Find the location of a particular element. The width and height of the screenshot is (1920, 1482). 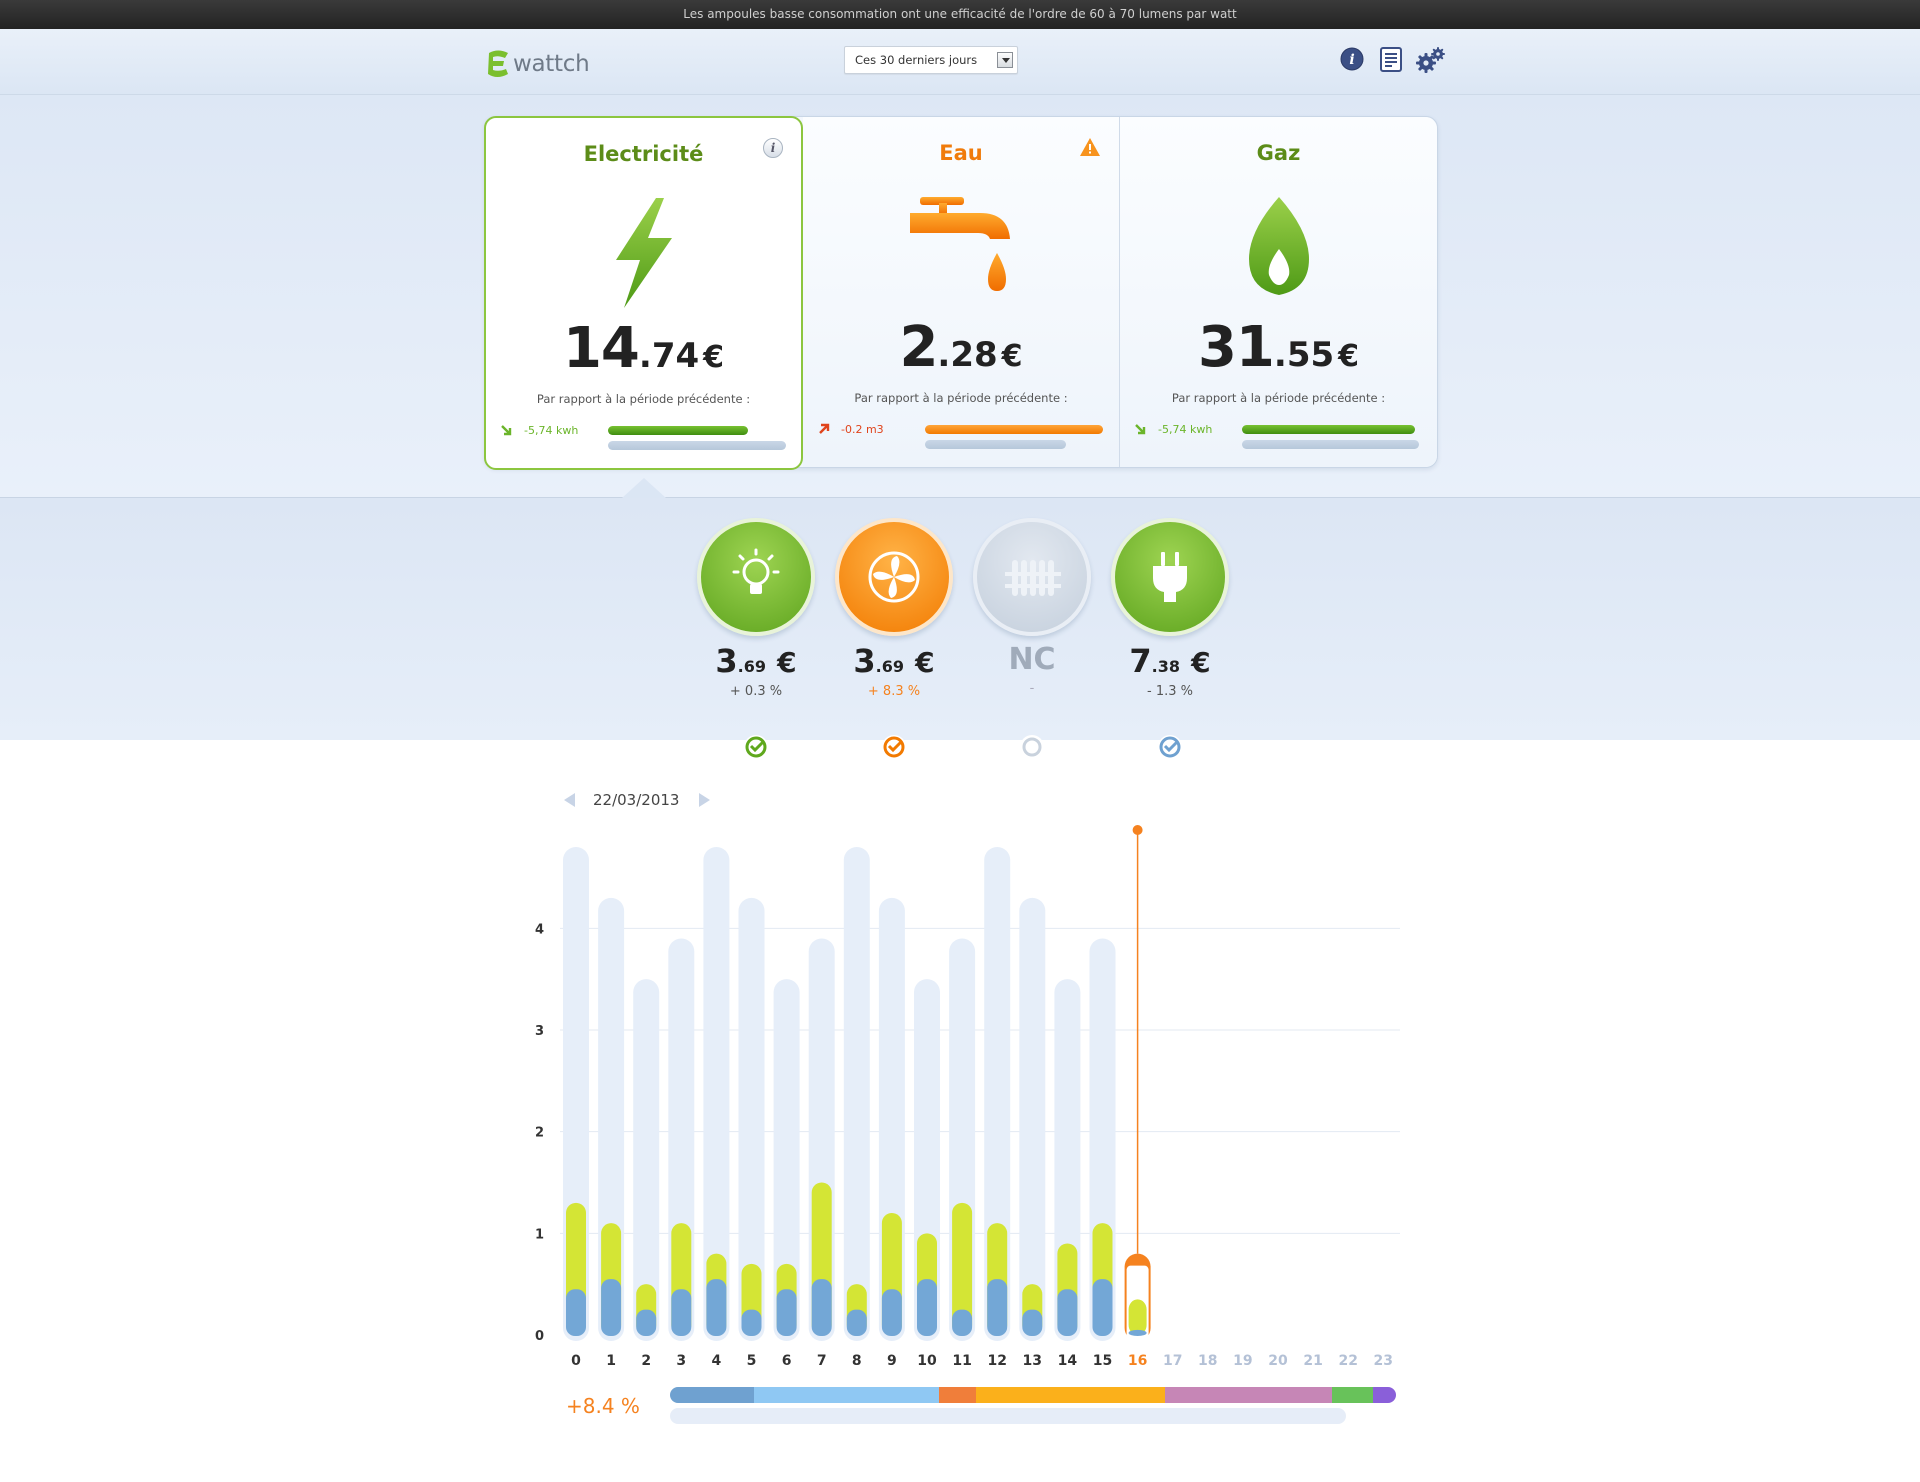

arrow-up-right-icon is located at coordinates (824, 428).